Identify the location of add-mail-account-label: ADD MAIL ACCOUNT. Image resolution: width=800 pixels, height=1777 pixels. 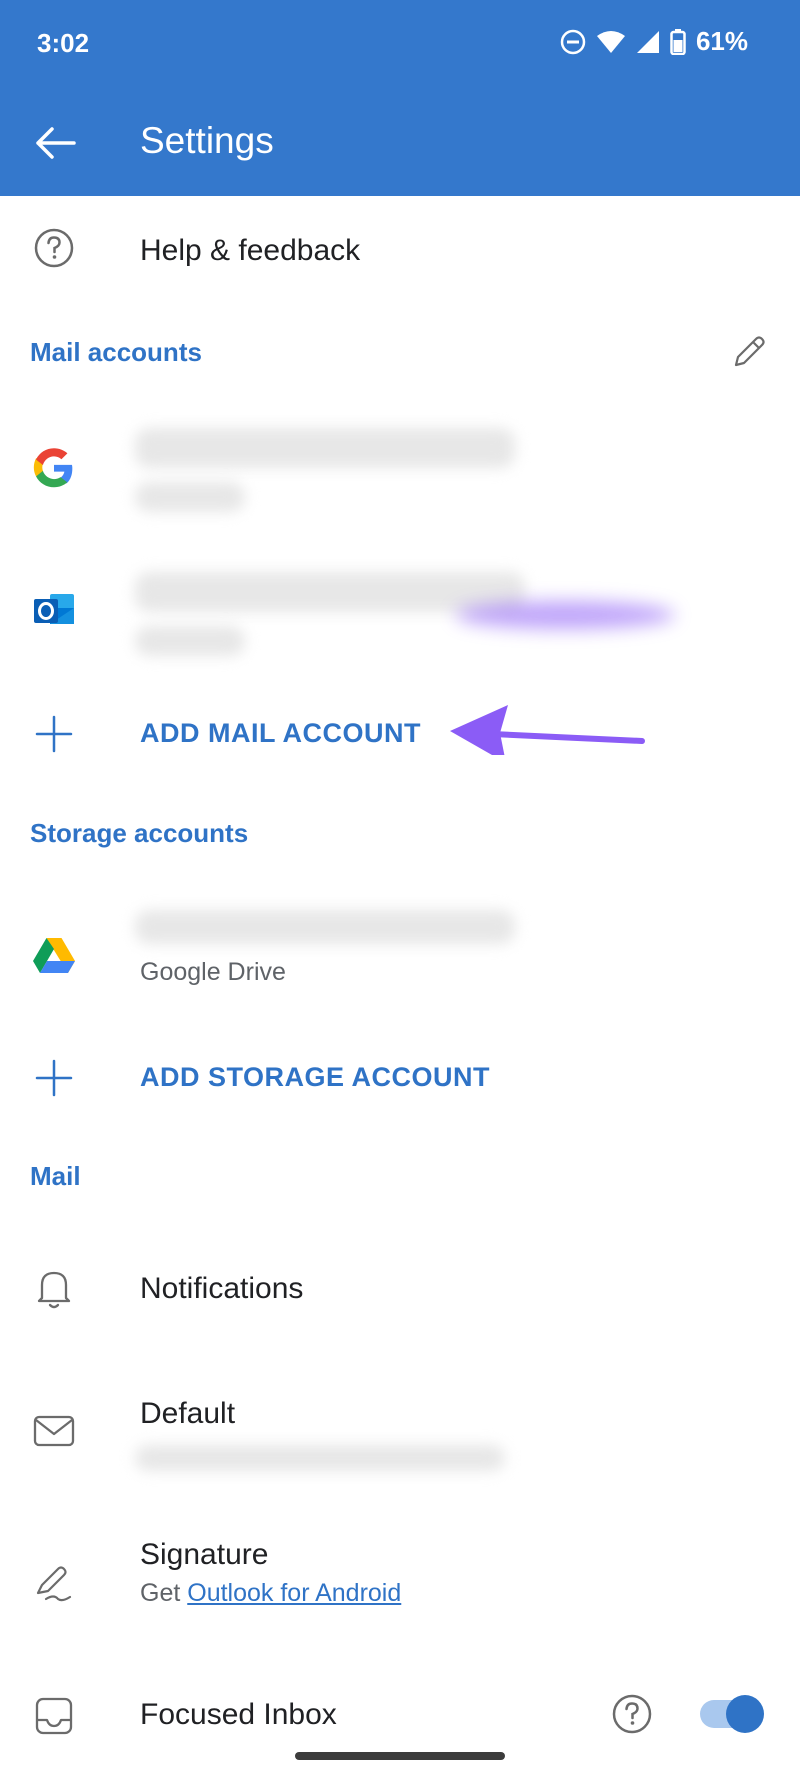
(280, 733).